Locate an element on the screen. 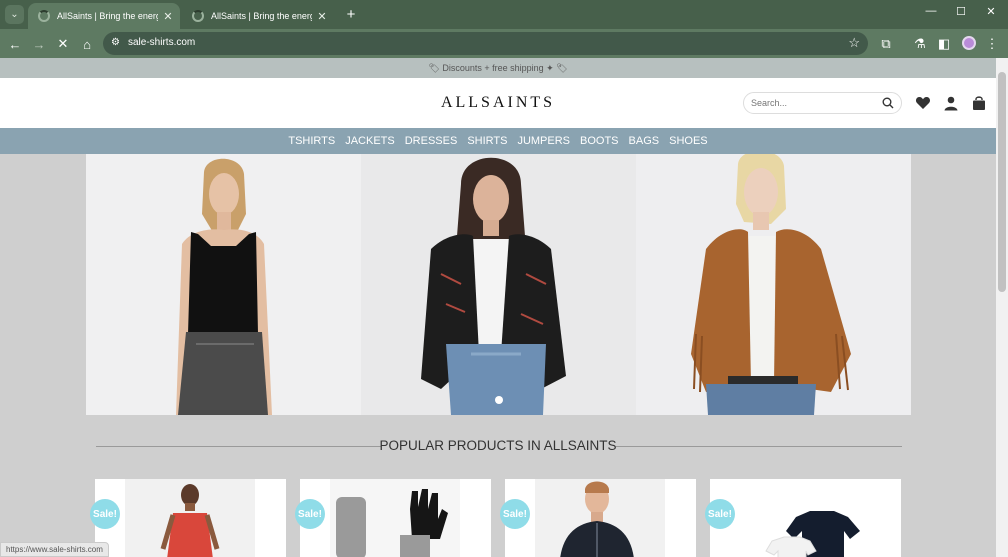  window-close-icon: ✕ is located at coordinates (991, 11).